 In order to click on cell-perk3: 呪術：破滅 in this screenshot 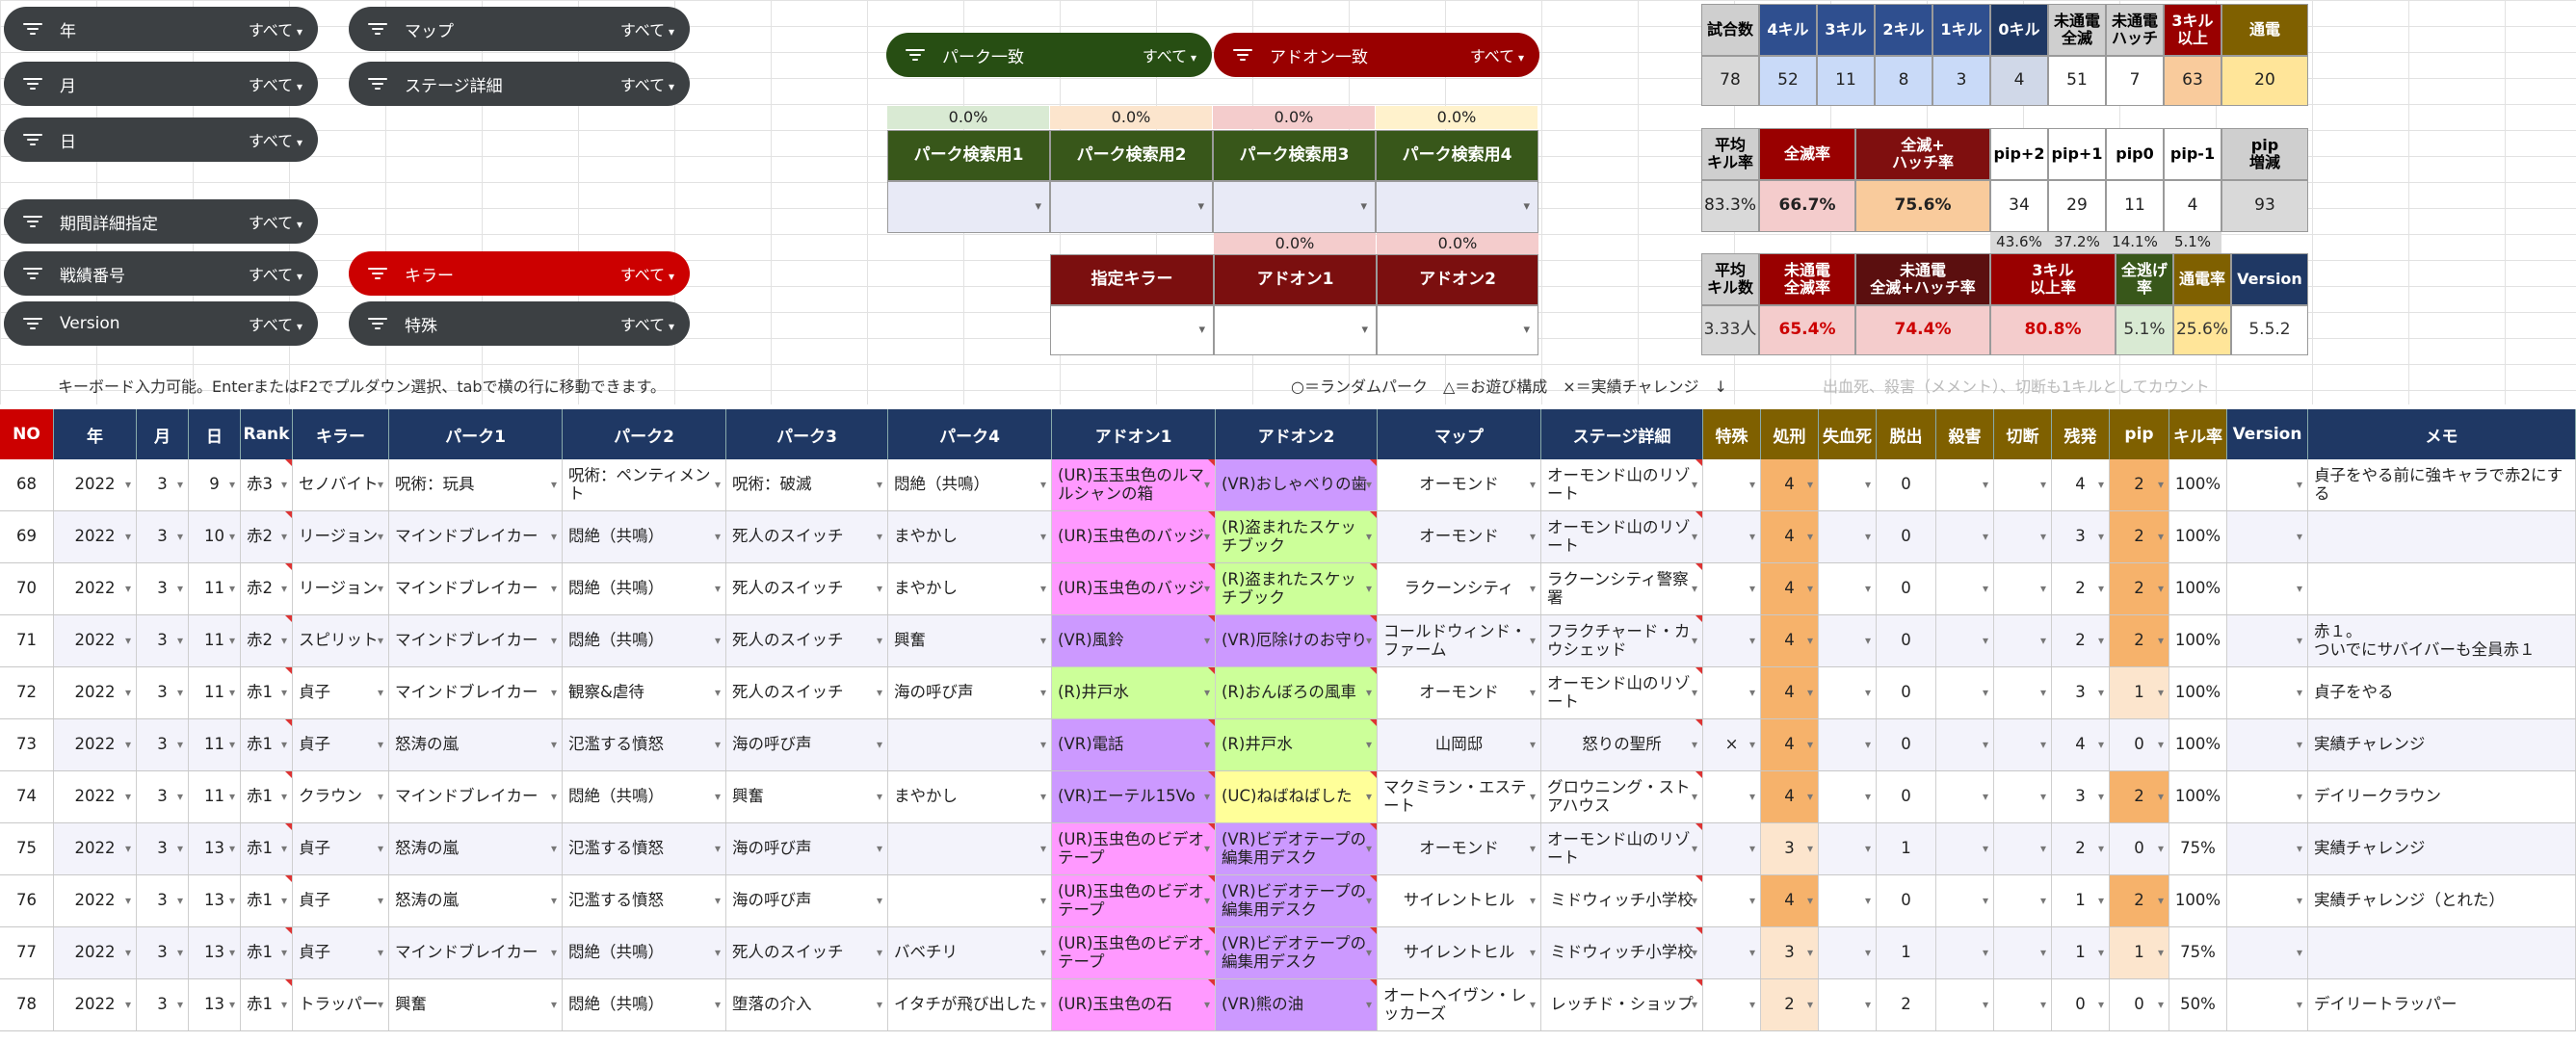, I will do `click(807, 484)`.